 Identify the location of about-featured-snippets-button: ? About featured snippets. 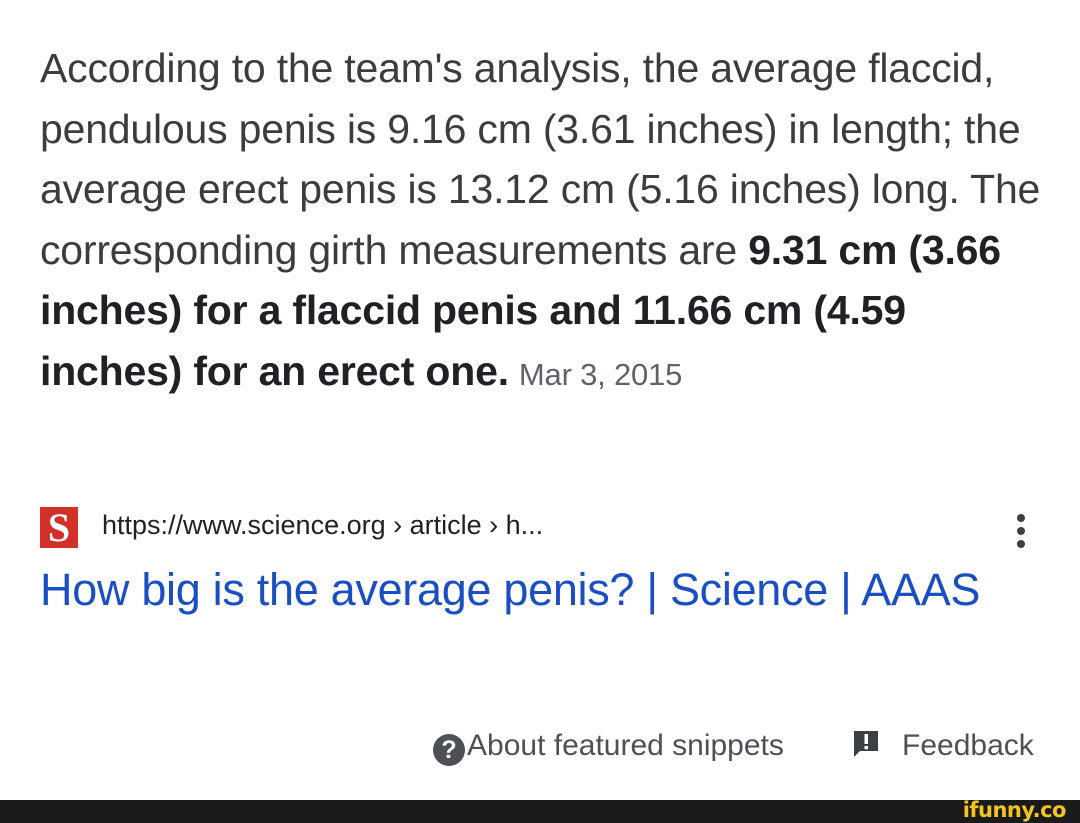
(608, 751).